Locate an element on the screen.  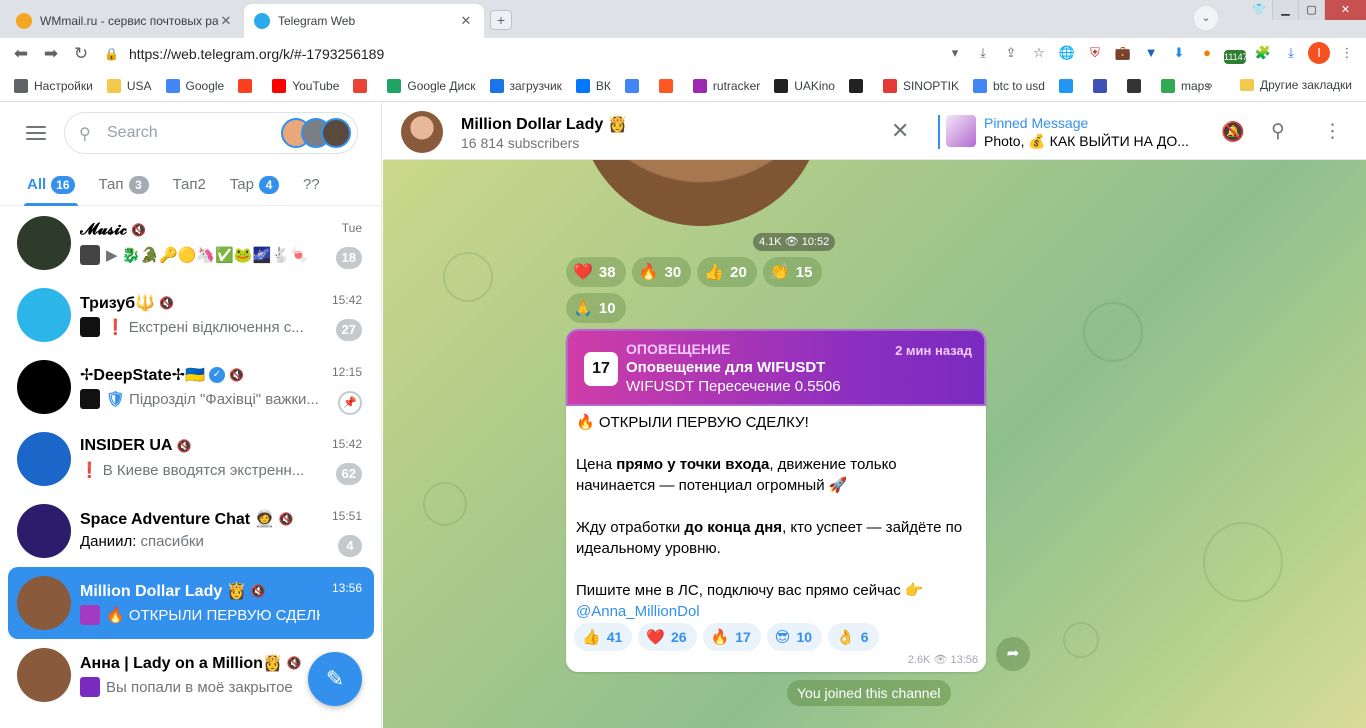
profile-avatar-icon: I is located at coordinates (1319, 53).